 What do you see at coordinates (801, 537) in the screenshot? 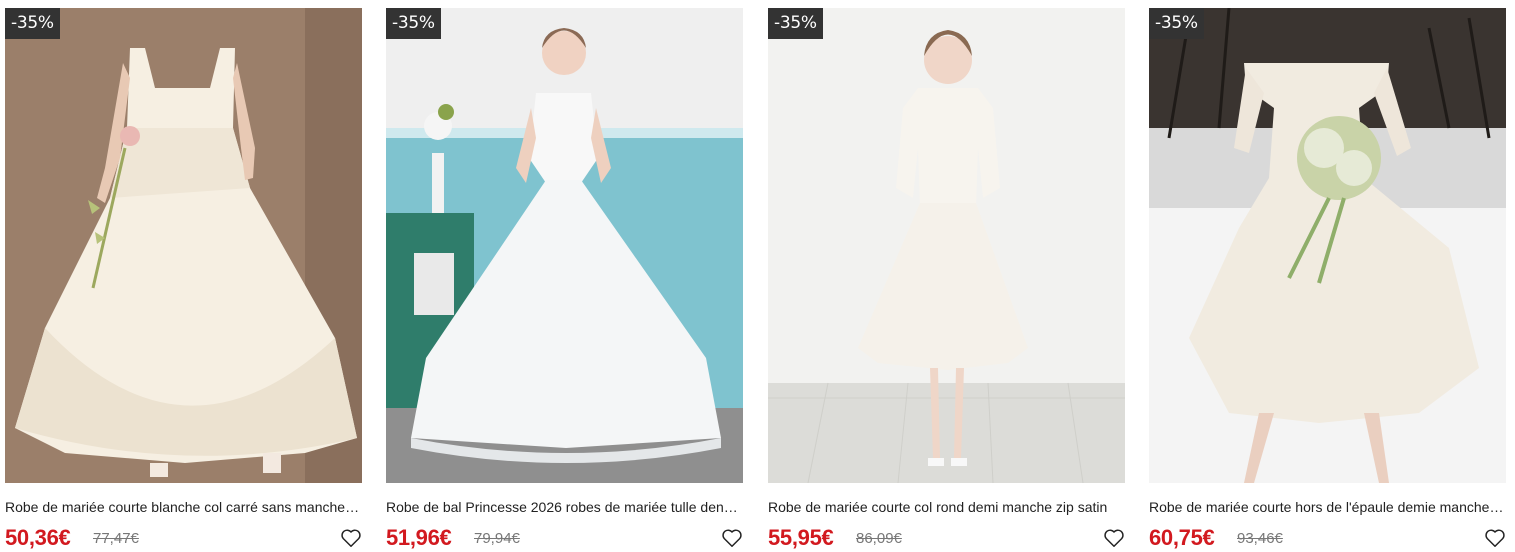
I see `current-price: 55,95€` at bounding box center [801, 537].